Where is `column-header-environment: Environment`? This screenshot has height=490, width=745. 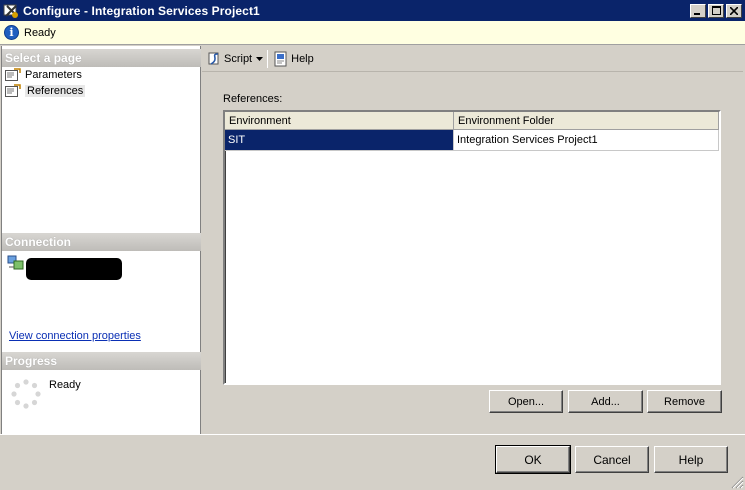 column-header-environment: Environment is located at coordinates (339, 121).